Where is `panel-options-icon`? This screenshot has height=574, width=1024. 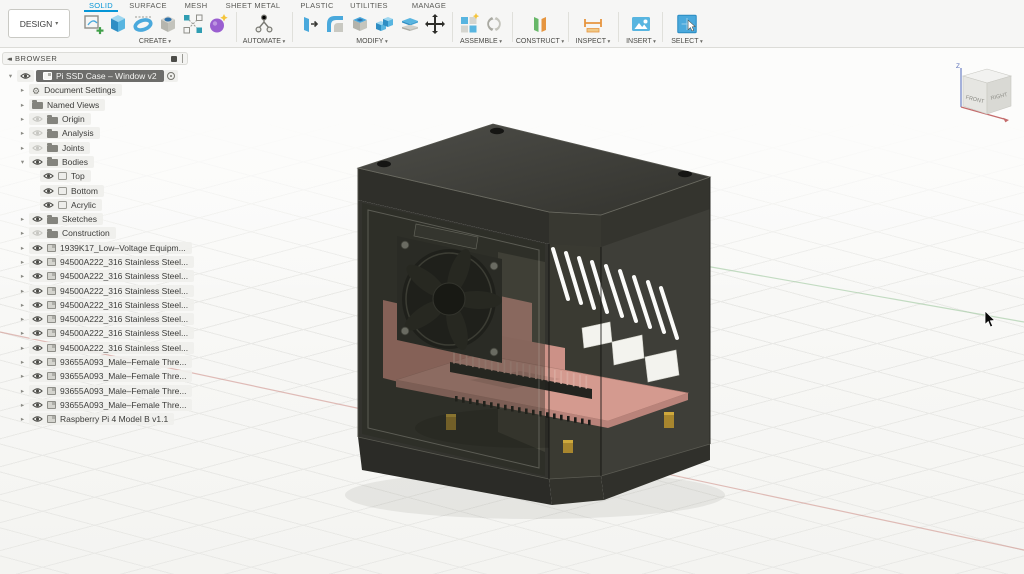 panel-options-icon is located at coordinates (174, 58).